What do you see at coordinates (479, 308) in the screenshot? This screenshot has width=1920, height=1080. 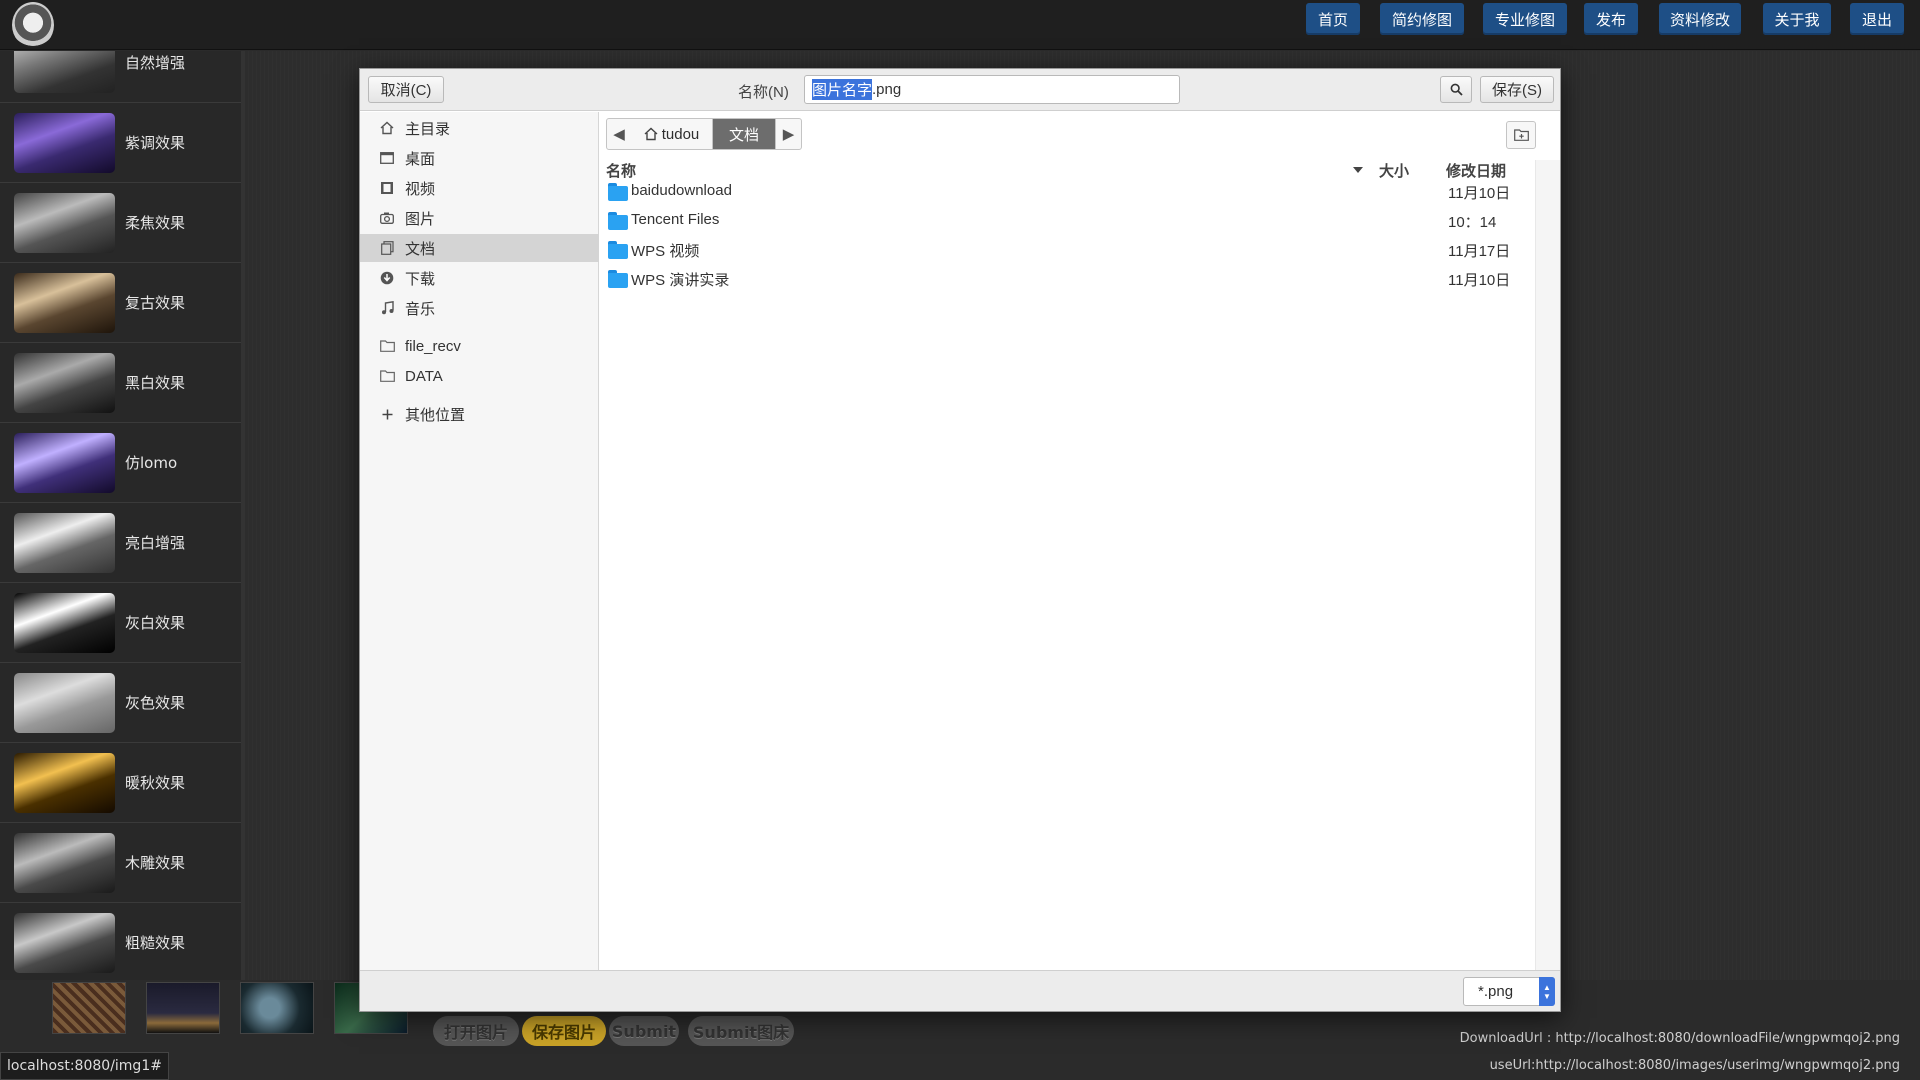 I see `sidebar-item-music: 音乐` at bounding box center [479, 308].